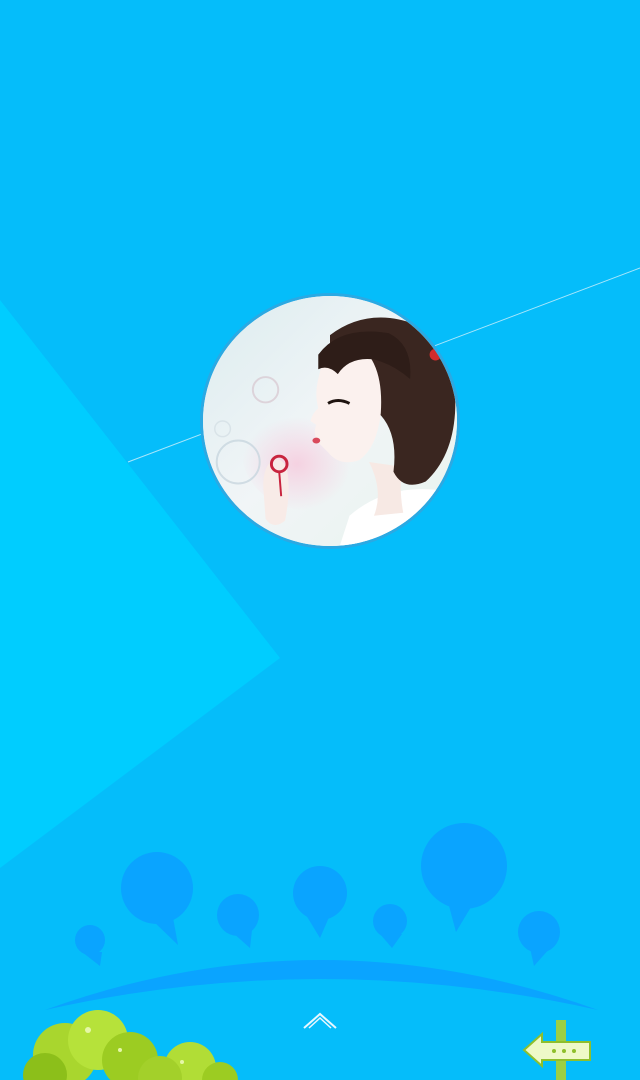 The height and width of the screenshot is (1080, 640). Describe the element at coordinates (320, 1019) in the screenshot. I see `chevron-up-icon` at that location.